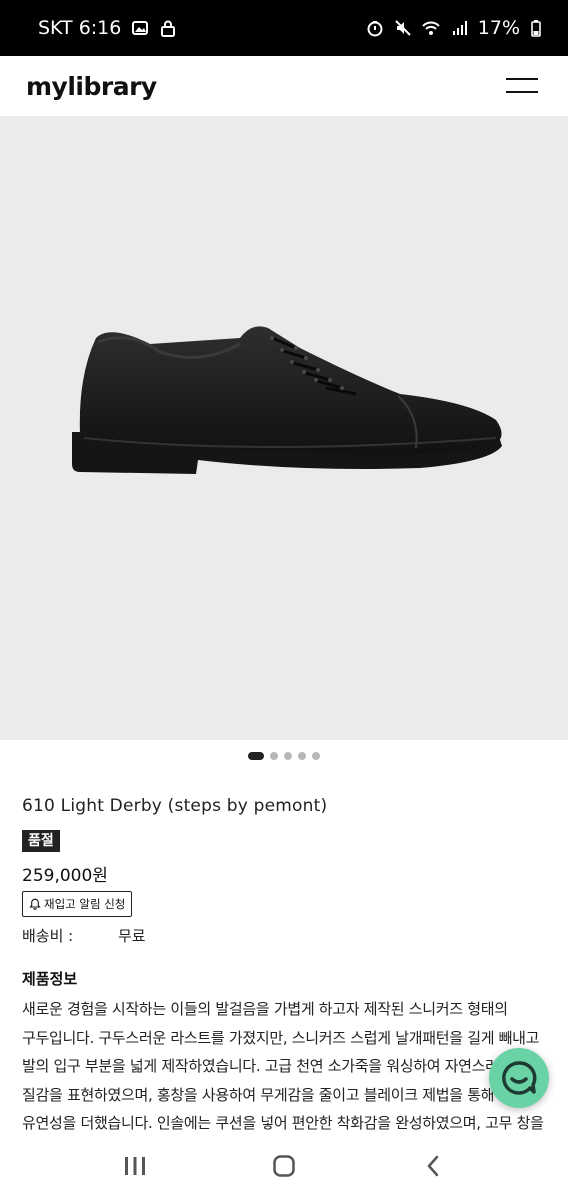 This screenshot has width=568, height=1200. I want to click on status-right: 17%, so click(454, 28).